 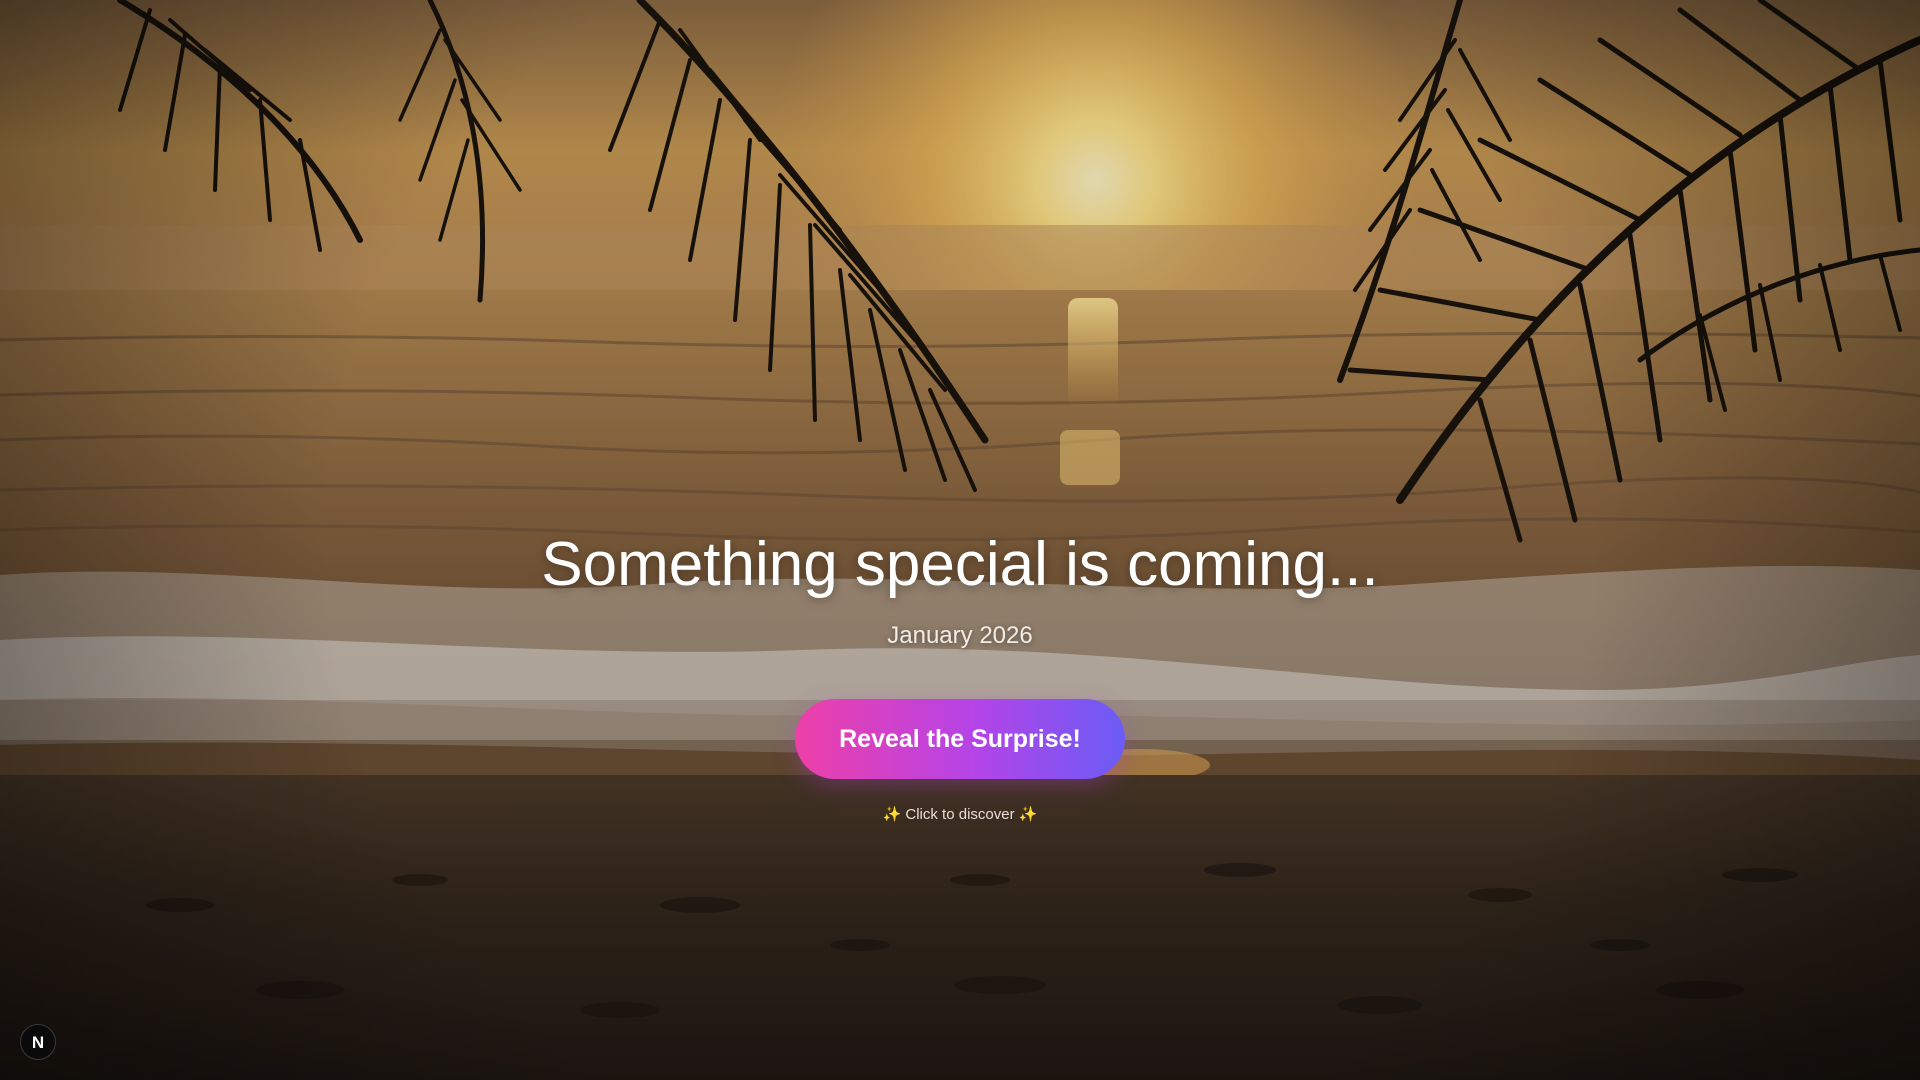 What do you see at coordinates (960, 739) in the screenshot?
I see `reveal-surprise-button: Reveal the Surprise!` at bounding box center [960, 739].